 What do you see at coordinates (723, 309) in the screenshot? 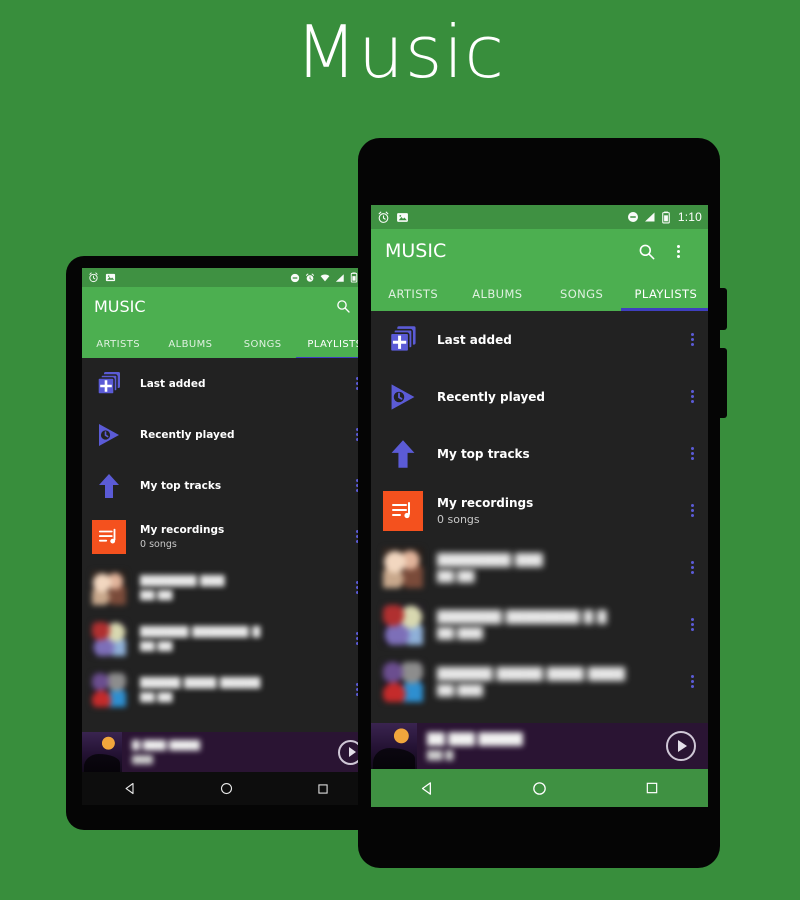
I see `power-button` at bounding box center [723, 309].